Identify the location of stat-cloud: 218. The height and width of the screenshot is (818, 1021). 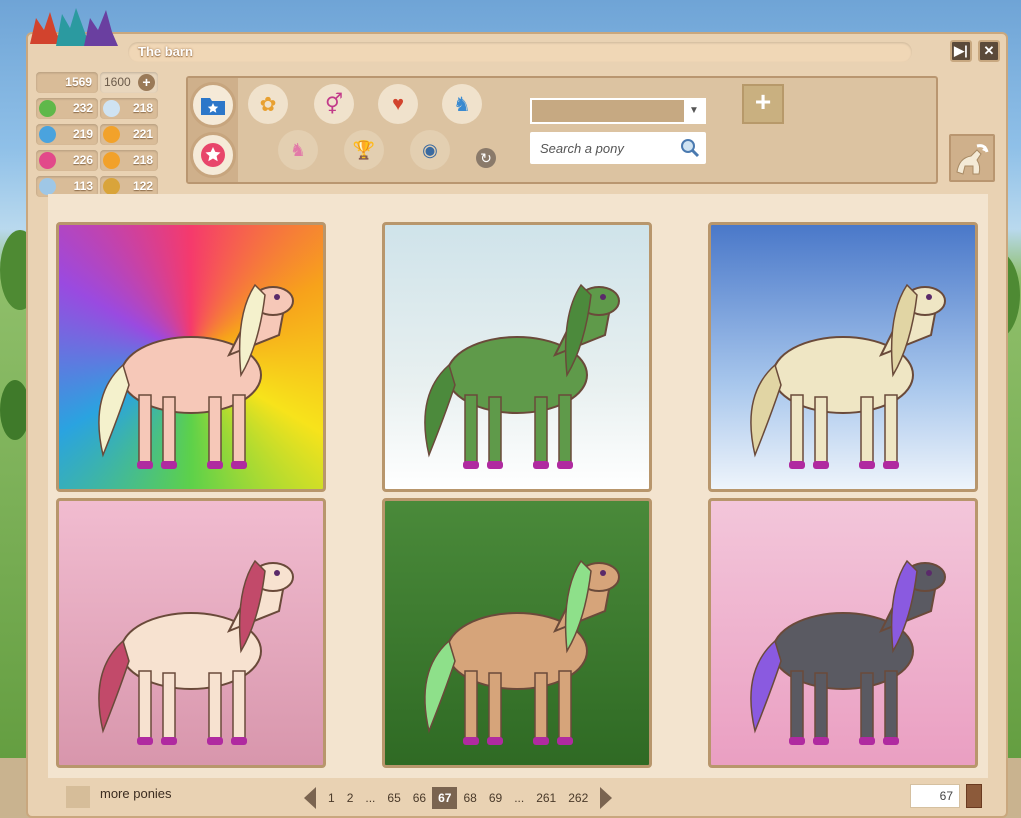
(129, 108).